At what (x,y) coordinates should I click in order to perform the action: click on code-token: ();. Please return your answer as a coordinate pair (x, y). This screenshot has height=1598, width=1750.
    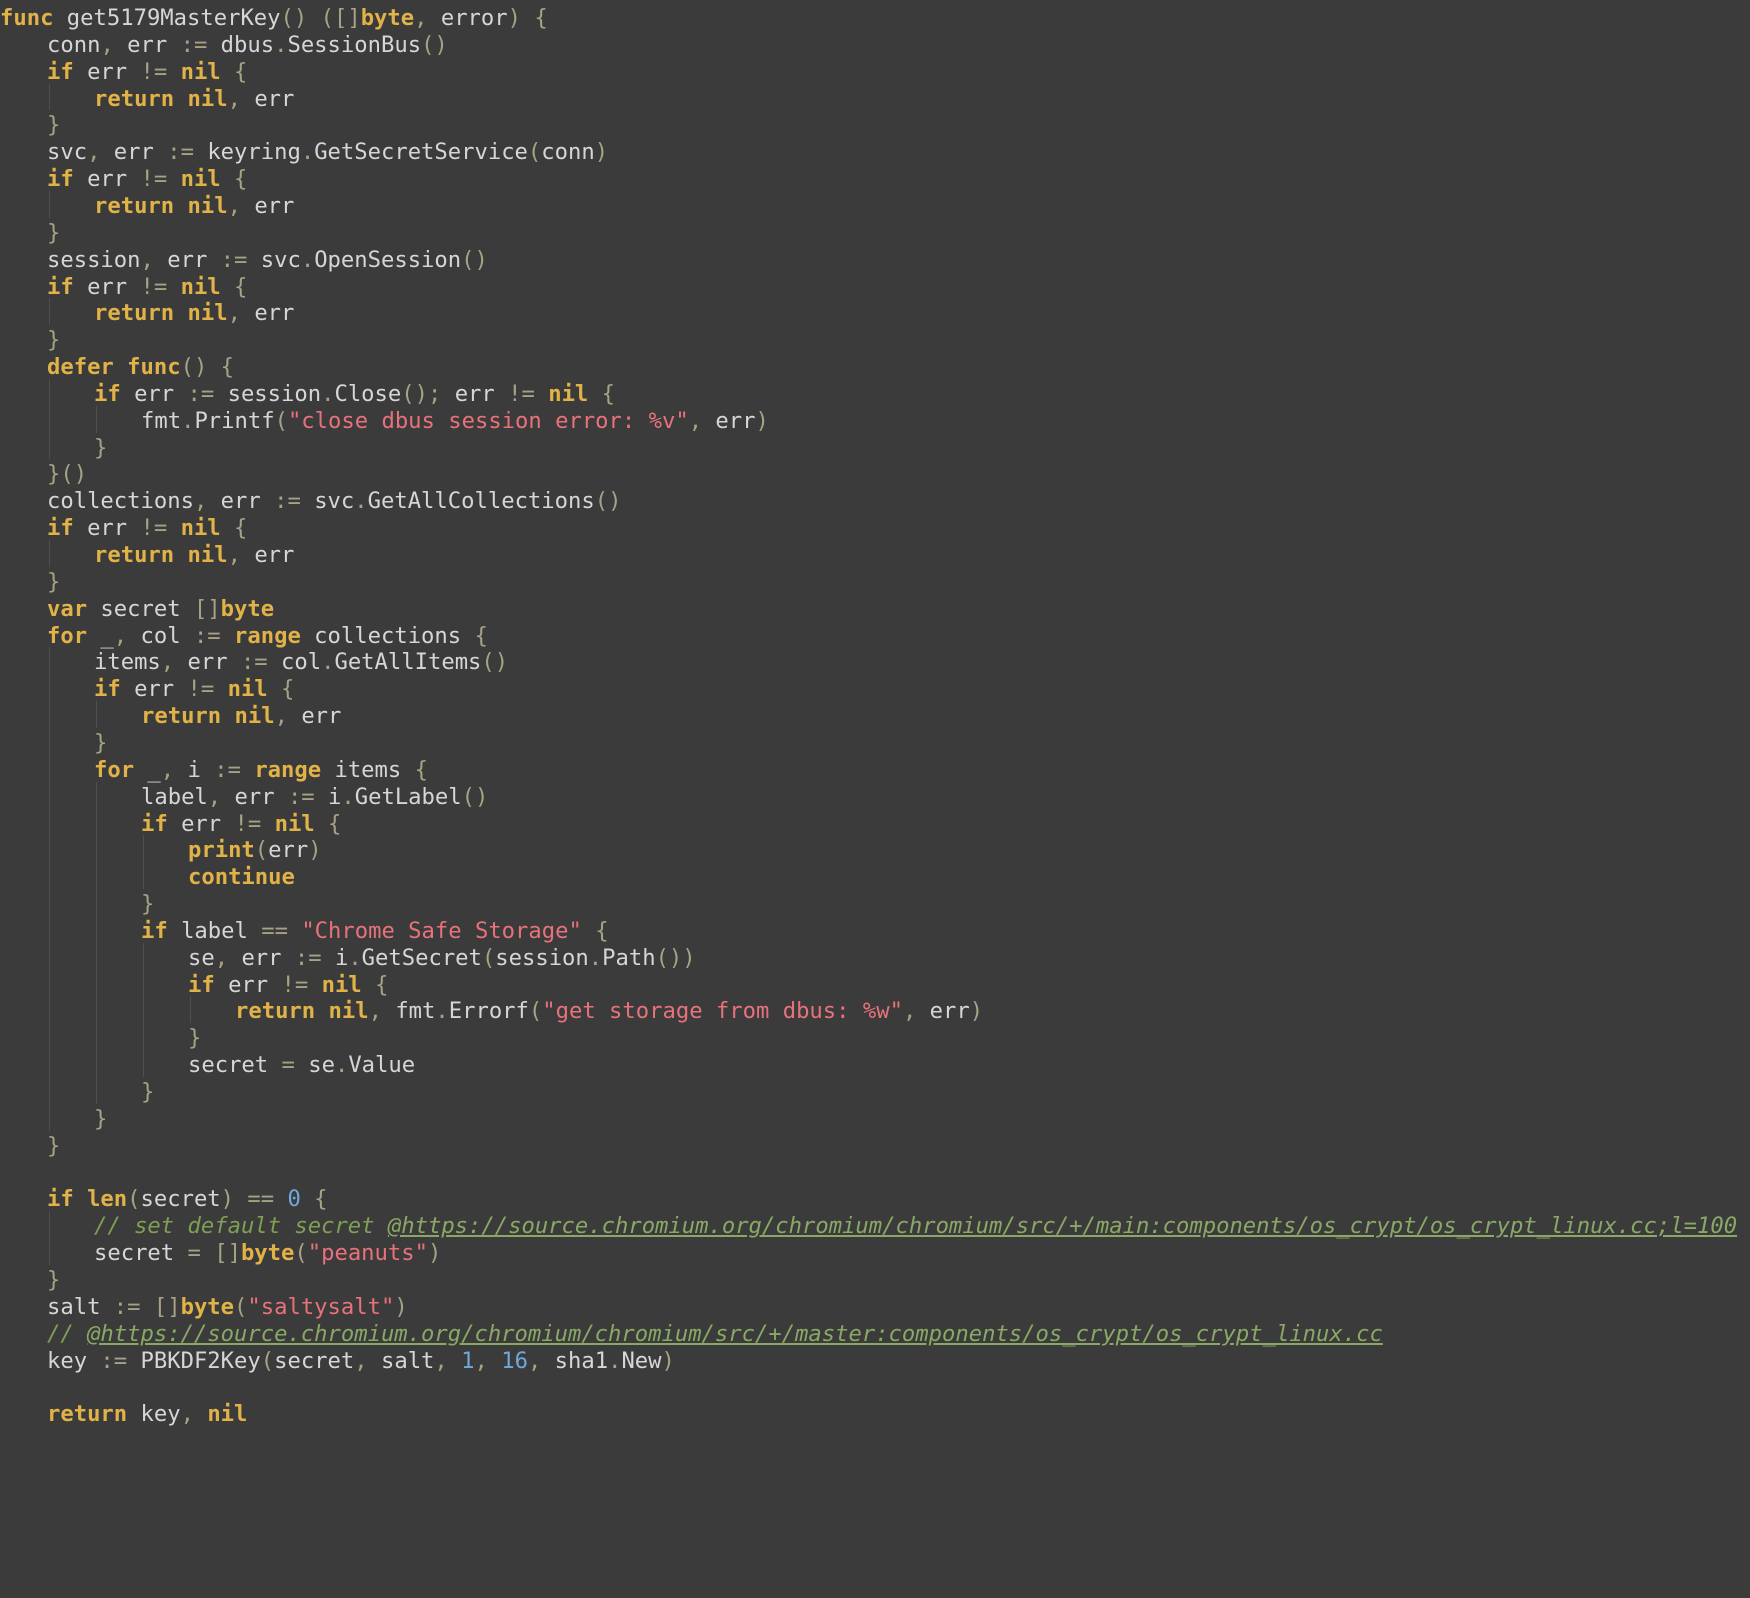
    Looking at the image, I should click on (428, 393).